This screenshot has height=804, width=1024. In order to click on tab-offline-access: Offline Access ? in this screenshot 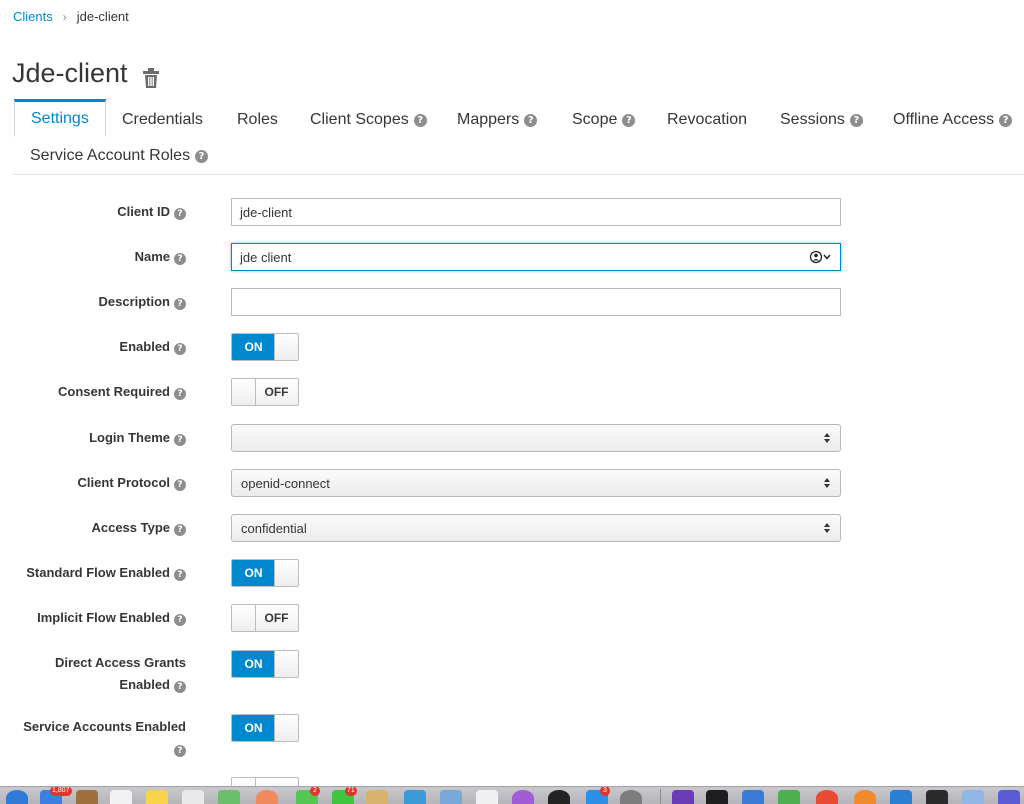, I will do `click(953, 120)`.